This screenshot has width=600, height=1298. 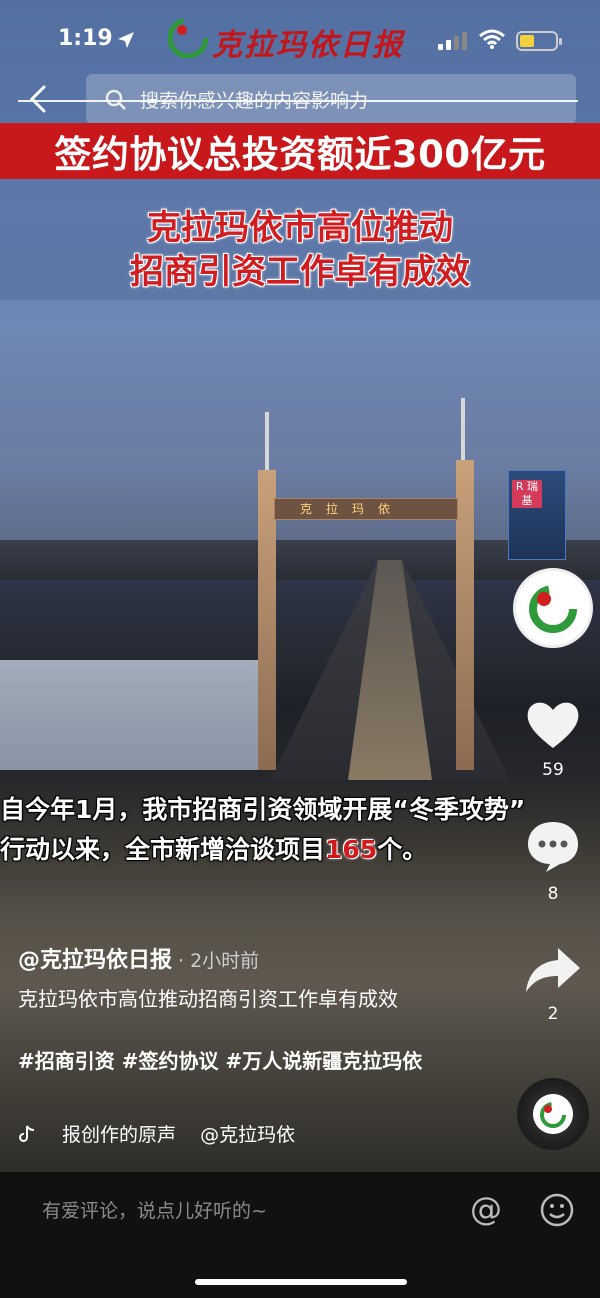 What do you see at coordinates (402, 849) in the screenshot?
I see `caption-suffix: 个。` at bounding box center [402, 849].